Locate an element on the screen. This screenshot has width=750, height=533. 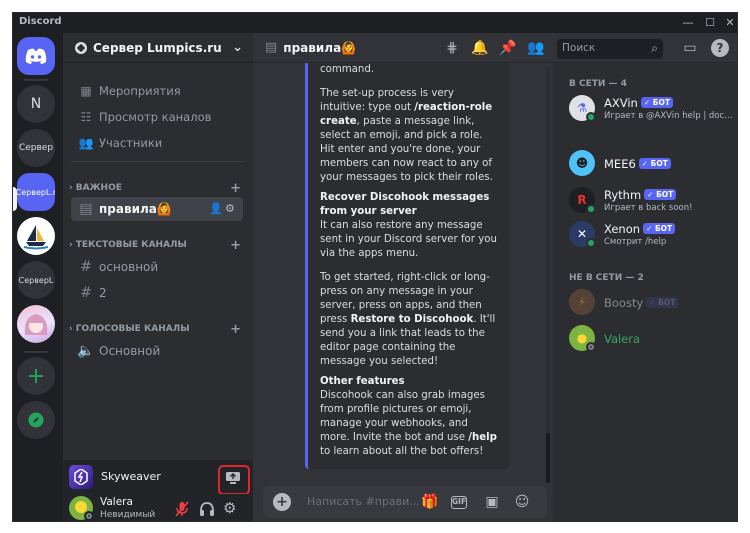
ship-icon is located at coordinates (36, 237).